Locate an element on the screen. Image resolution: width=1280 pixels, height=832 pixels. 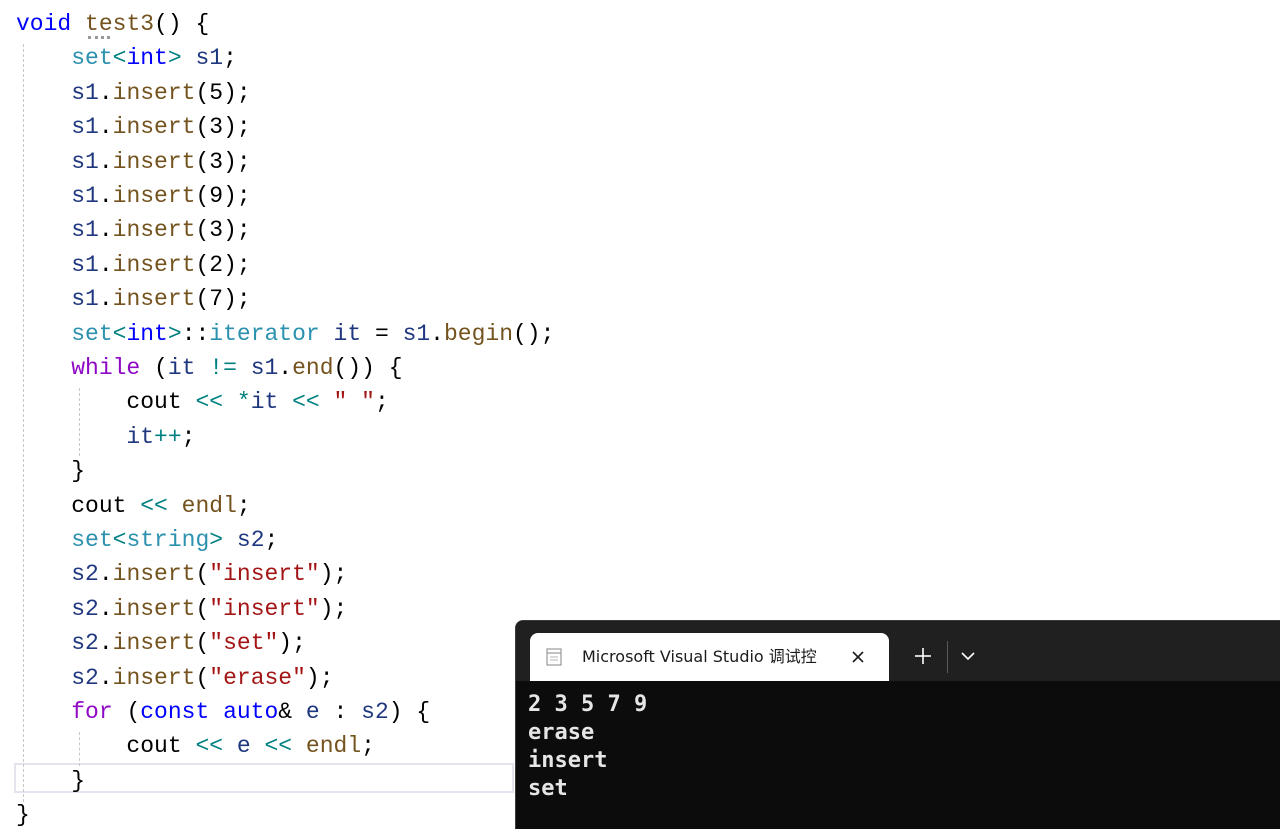
code-token: (3); is located at coordinates (223, 161).